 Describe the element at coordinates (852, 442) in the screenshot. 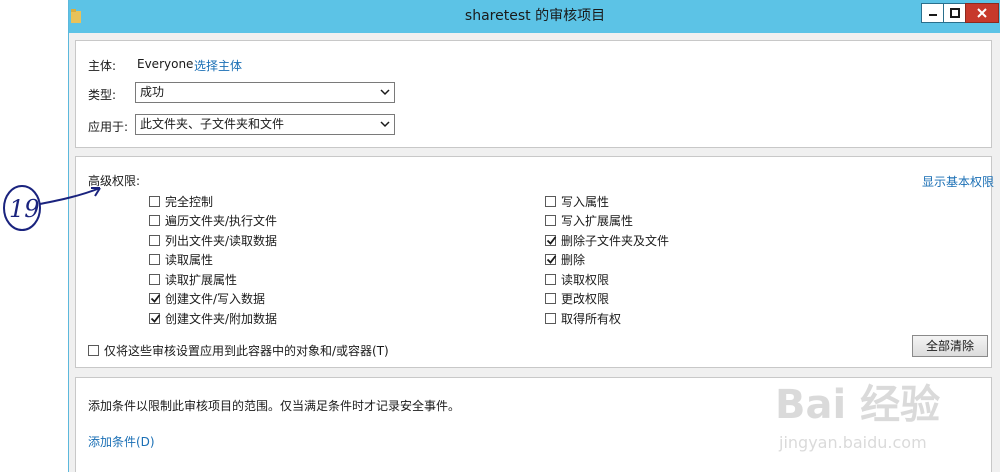

I see `watermark-url: jingyan.baidu.com` at that location.